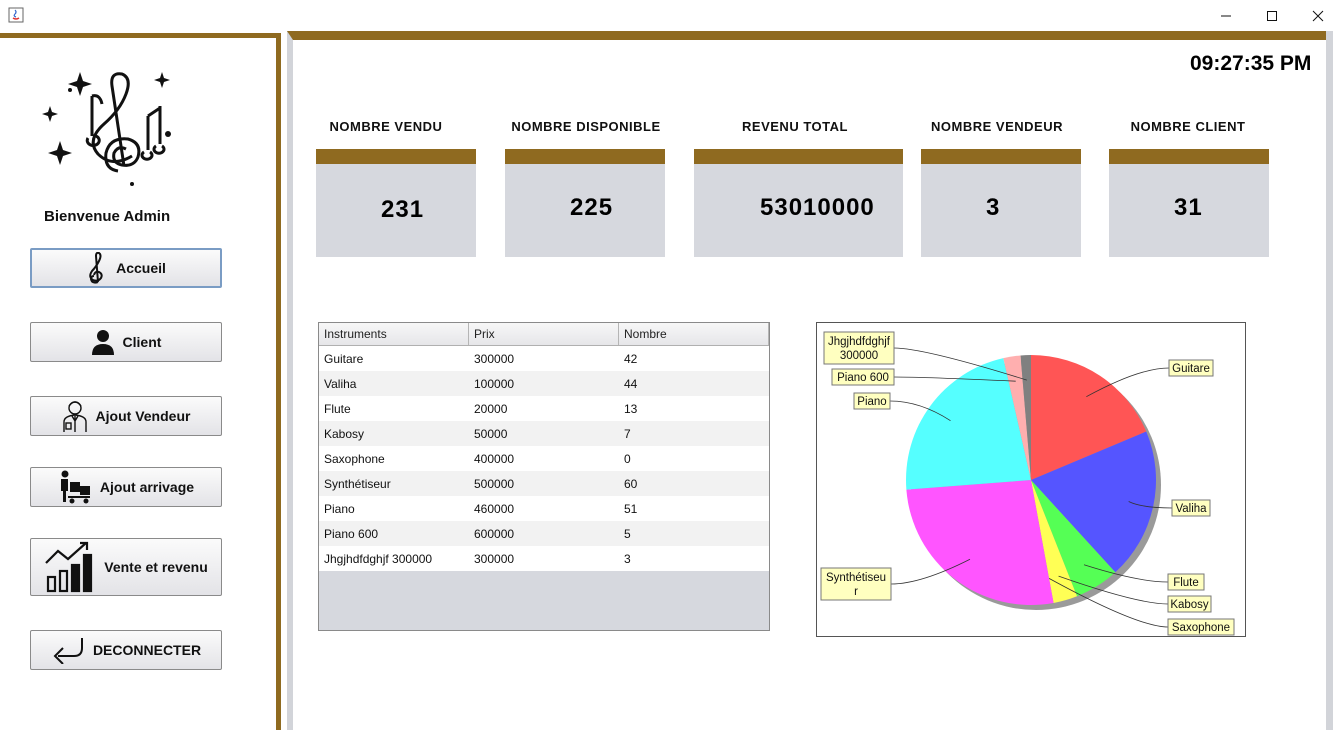 The image size is (1338, 730). Describe the element at coordinates (871, 402) in the screenshot. I see `pie-label-6: Piano` at that location.